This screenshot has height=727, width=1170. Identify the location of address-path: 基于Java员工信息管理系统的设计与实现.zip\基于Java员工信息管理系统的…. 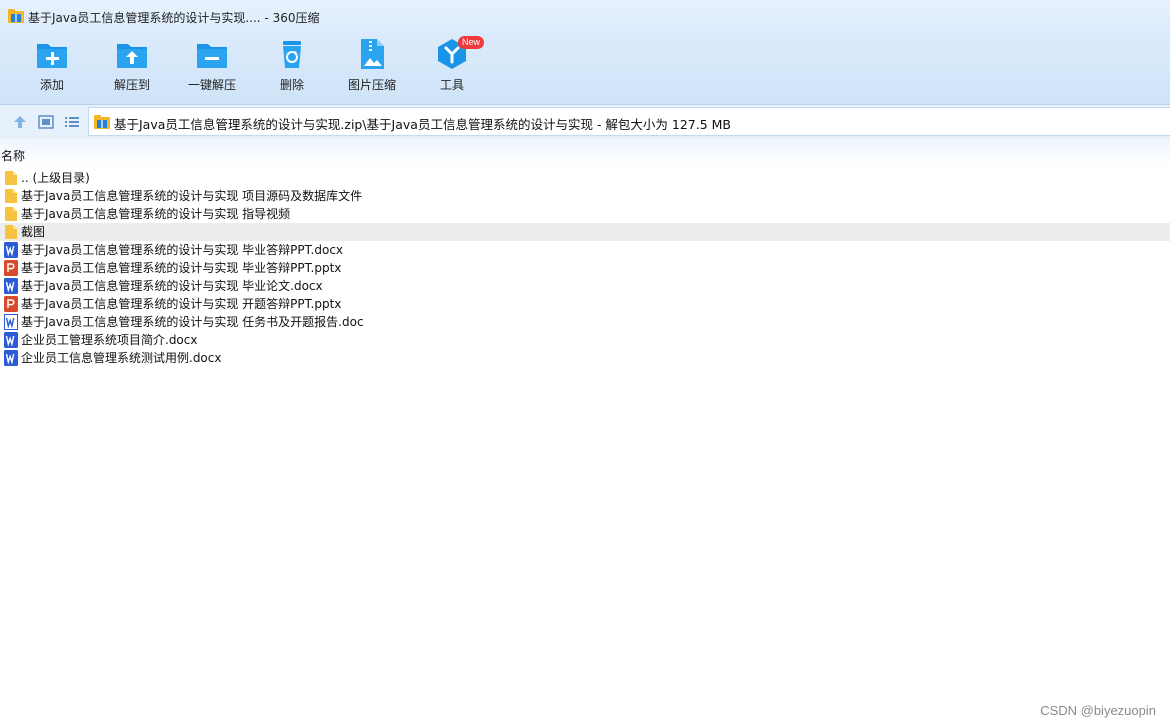
(423, 124).